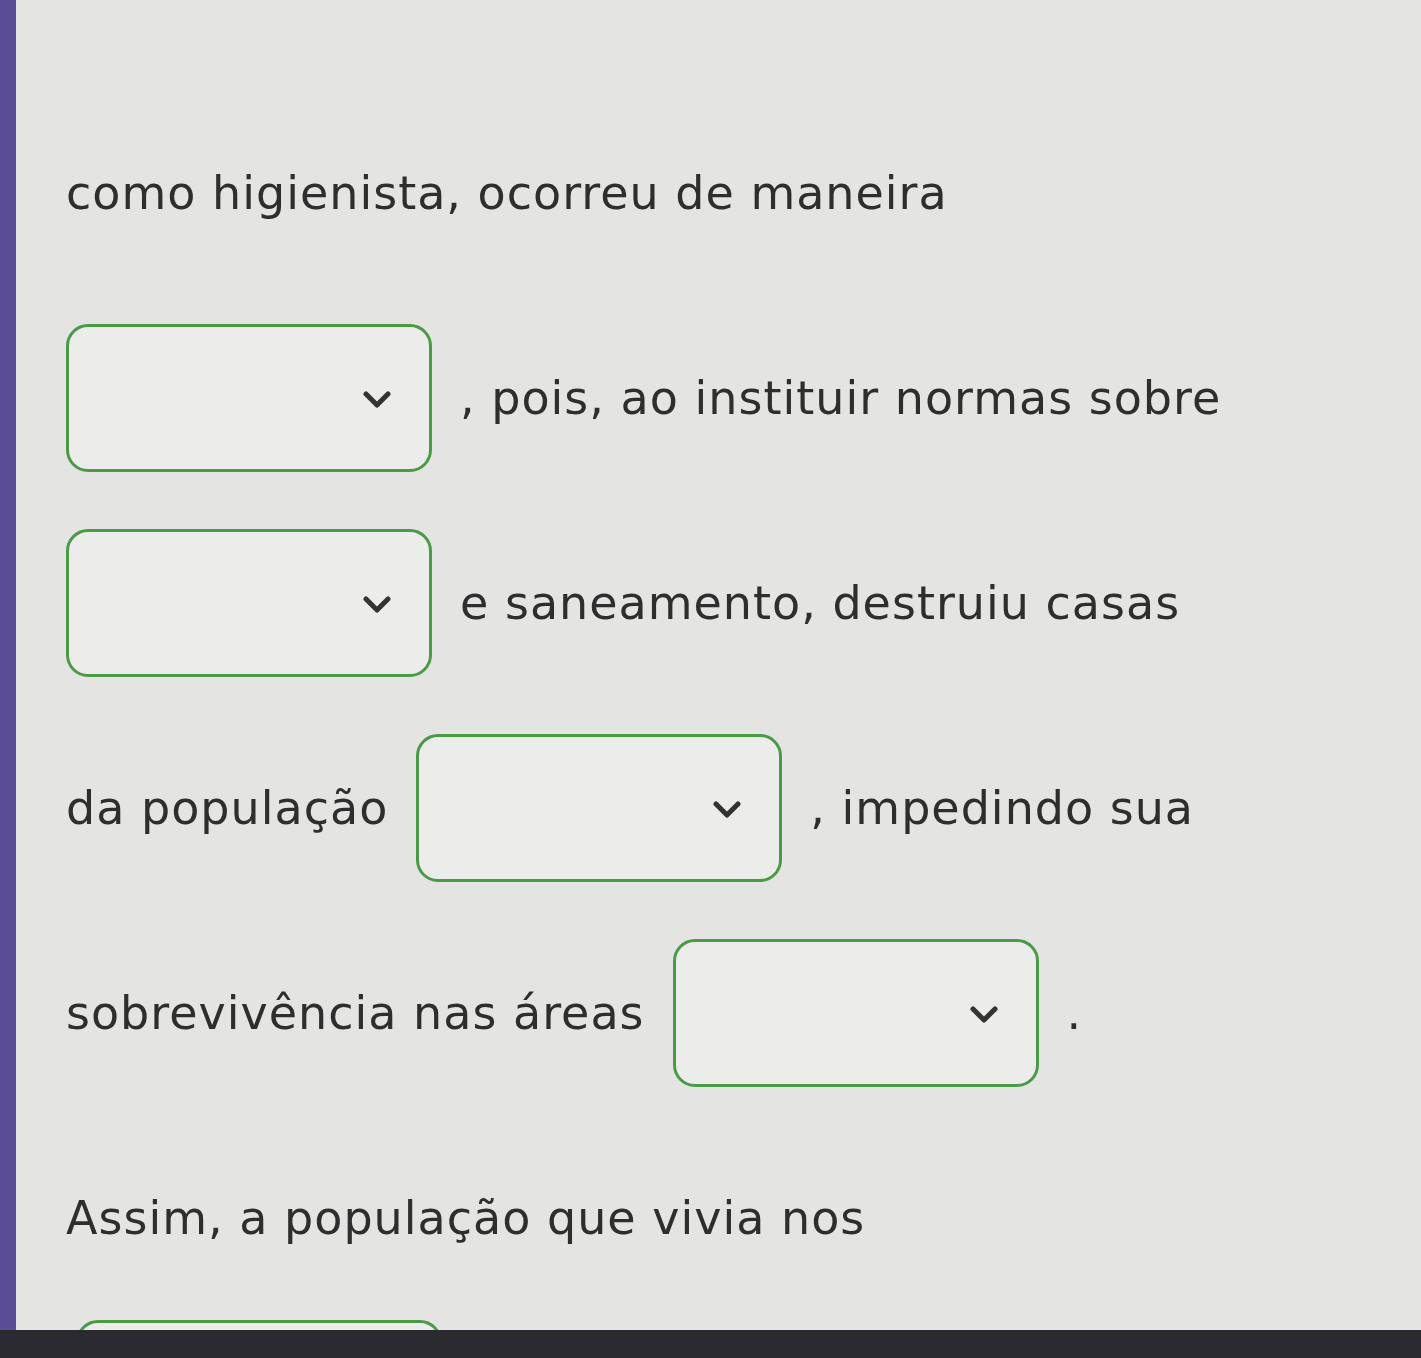 The width and height of the screenshot is (1421, 1358). I want to click on sentence-text: da população, so click(227, 807).